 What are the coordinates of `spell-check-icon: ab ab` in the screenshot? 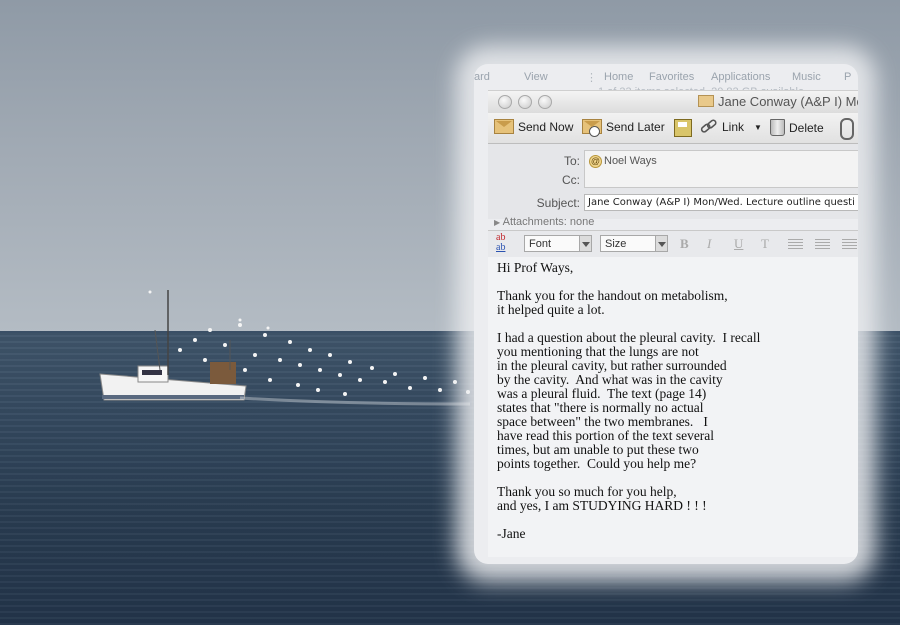 It's located at (500, 243).